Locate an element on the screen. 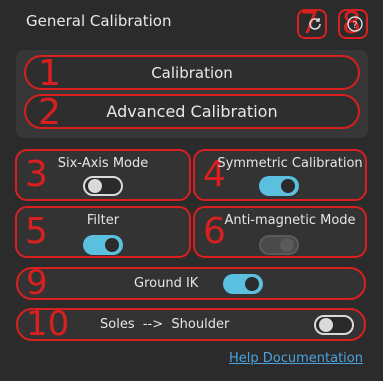 Image resolution: width=383 pixels, height=381 pixels. option-label: Symmetric Calibration is located at coordinates (290, 163).